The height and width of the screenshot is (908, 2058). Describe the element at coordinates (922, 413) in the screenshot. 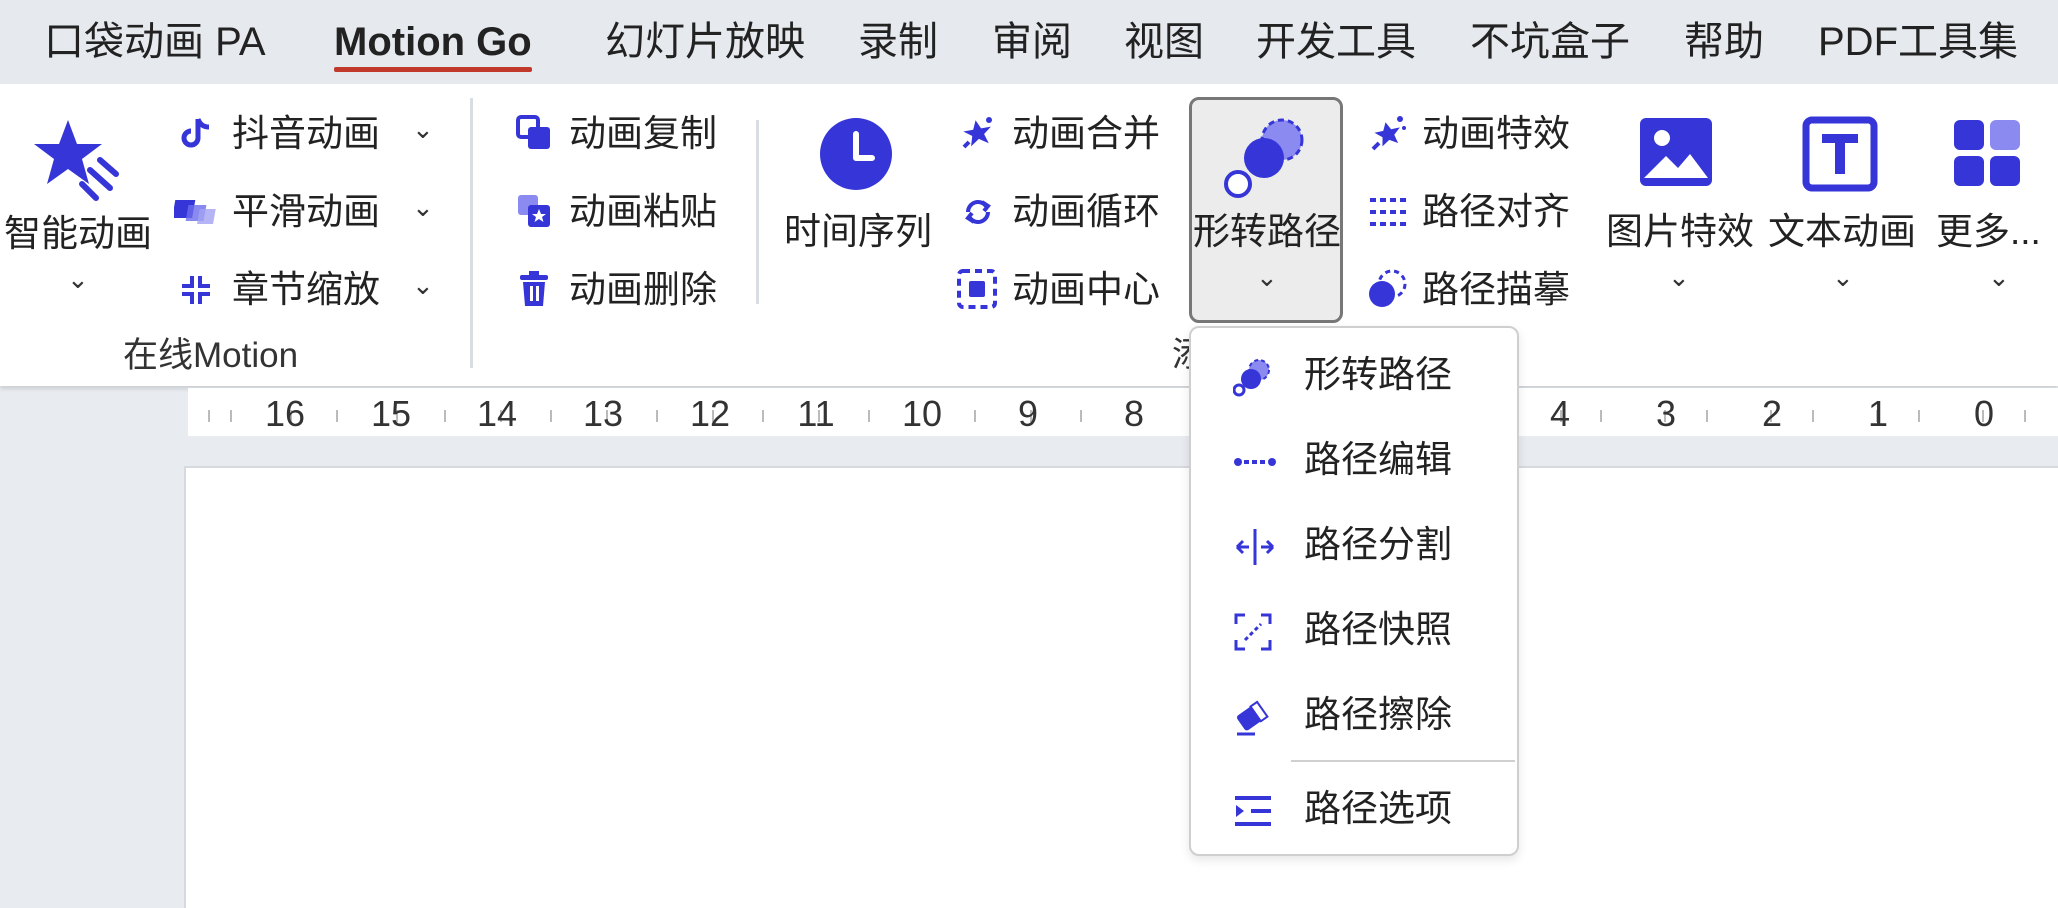

I see `ruler-number: 10` at that location.